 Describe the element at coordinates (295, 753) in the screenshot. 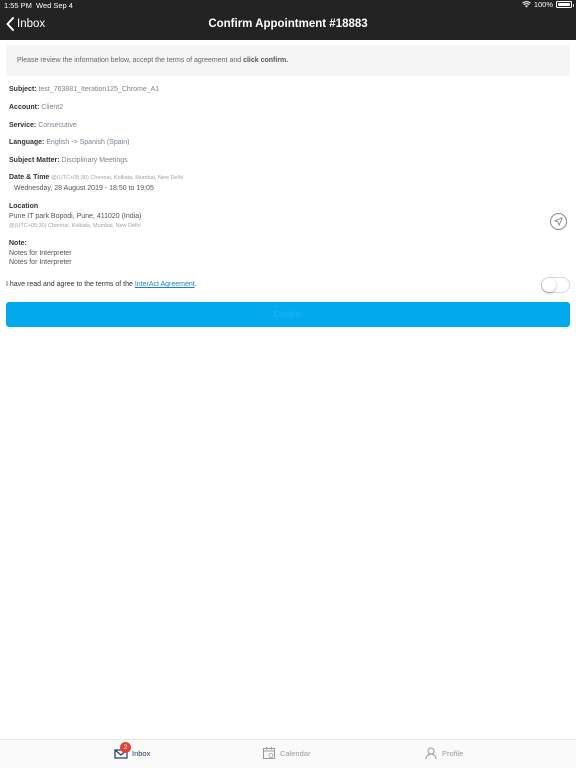

I see `tab-calendar-label: Calendar` at that location.